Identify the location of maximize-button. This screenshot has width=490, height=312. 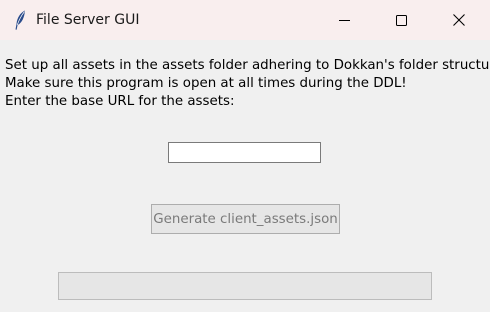
(401, 20).